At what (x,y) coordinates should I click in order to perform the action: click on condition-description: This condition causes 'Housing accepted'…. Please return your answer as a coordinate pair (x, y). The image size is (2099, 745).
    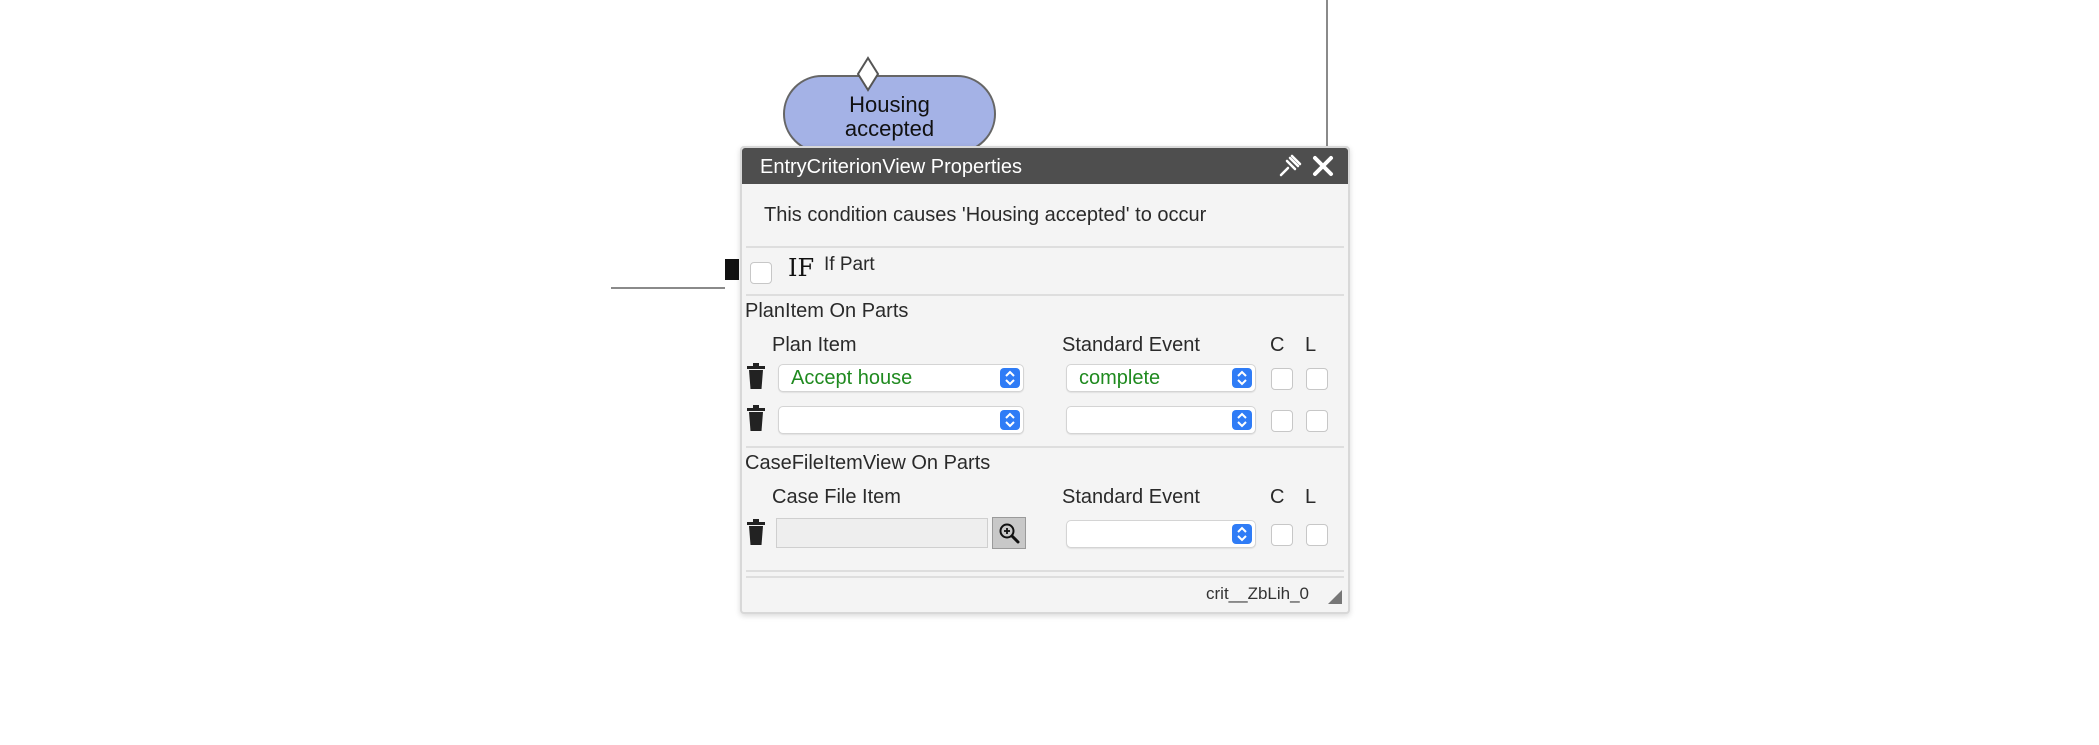
    Looking at the image, I should click on (985, 215).